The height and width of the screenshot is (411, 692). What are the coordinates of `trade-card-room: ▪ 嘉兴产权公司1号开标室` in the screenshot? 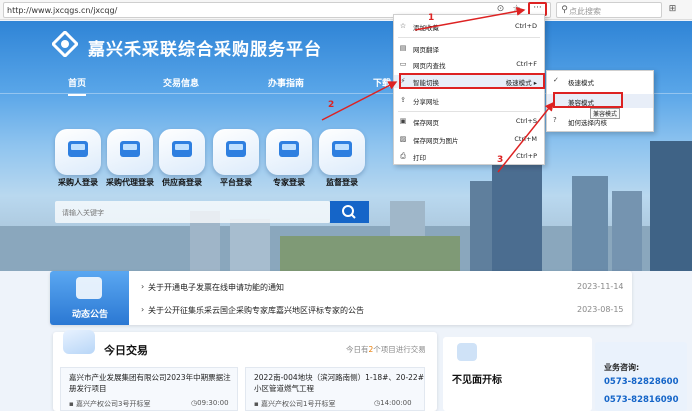 It's located at (295, 404).